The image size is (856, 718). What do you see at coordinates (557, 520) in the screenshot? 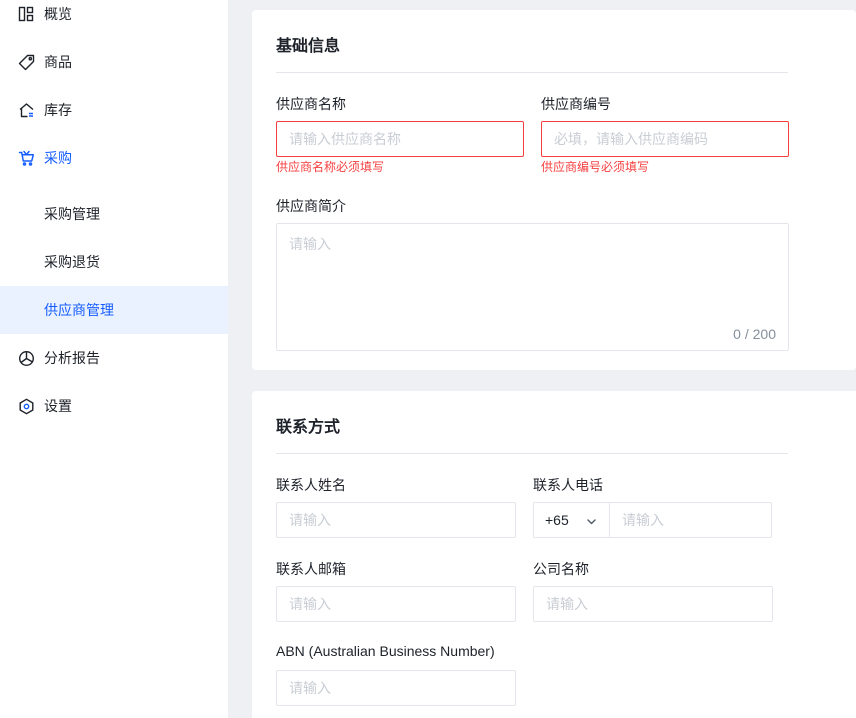
I see `country-code-value: +65` at bounding box center [557, 520].